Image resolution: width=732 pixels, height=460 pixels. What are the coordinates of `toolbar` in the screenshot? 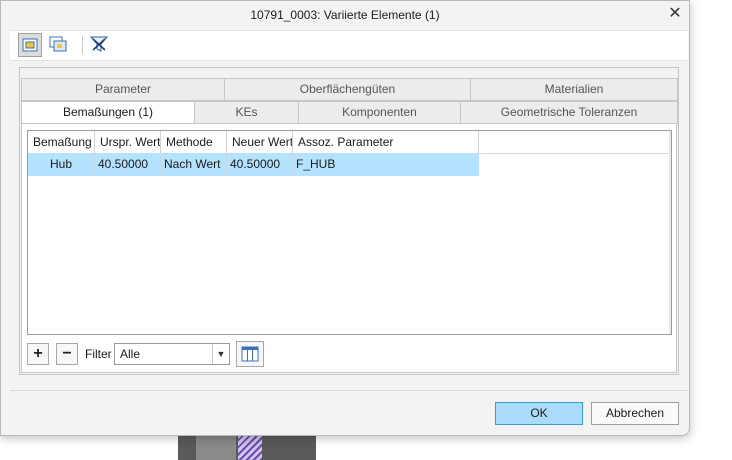 It's located at (349, 45).